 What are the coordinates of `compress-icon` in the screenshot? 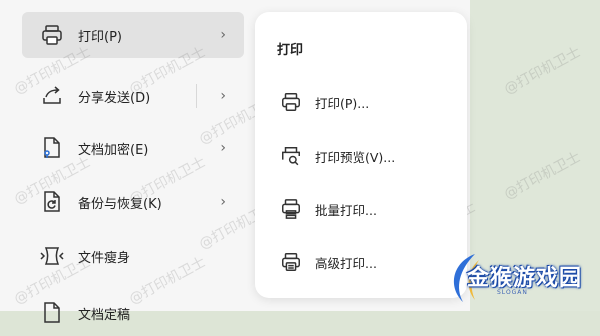 It's located at (52, 256).